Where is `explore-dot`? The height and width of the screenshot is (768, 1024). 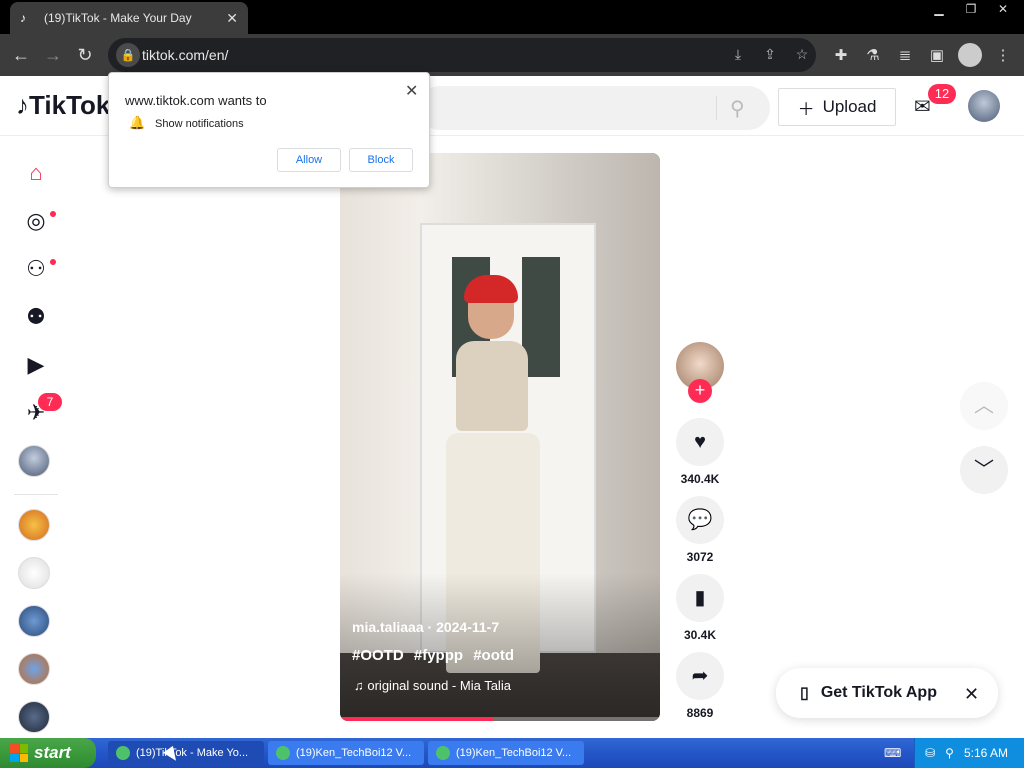 explore-dot is located at coordinates (53, 214).